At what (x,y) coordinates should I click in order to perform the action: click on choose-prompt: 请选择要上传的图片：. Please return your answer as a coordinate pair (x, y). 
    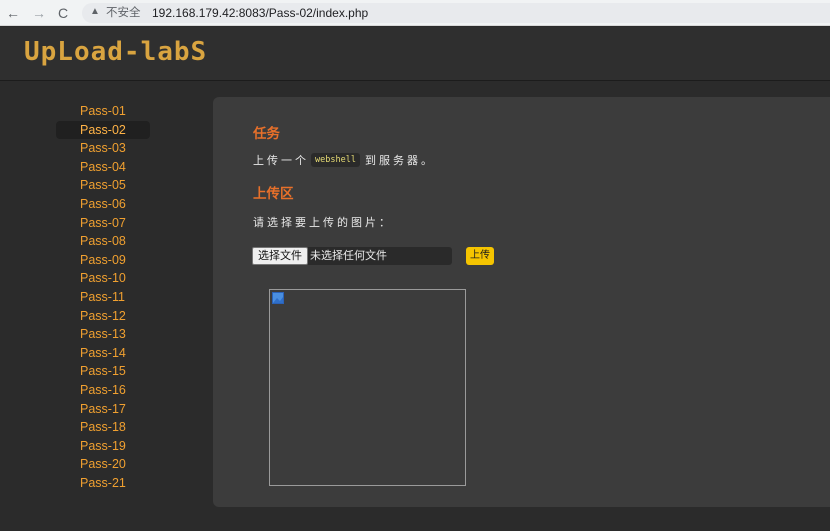
    Looking at the image, I should click on (323, 223).